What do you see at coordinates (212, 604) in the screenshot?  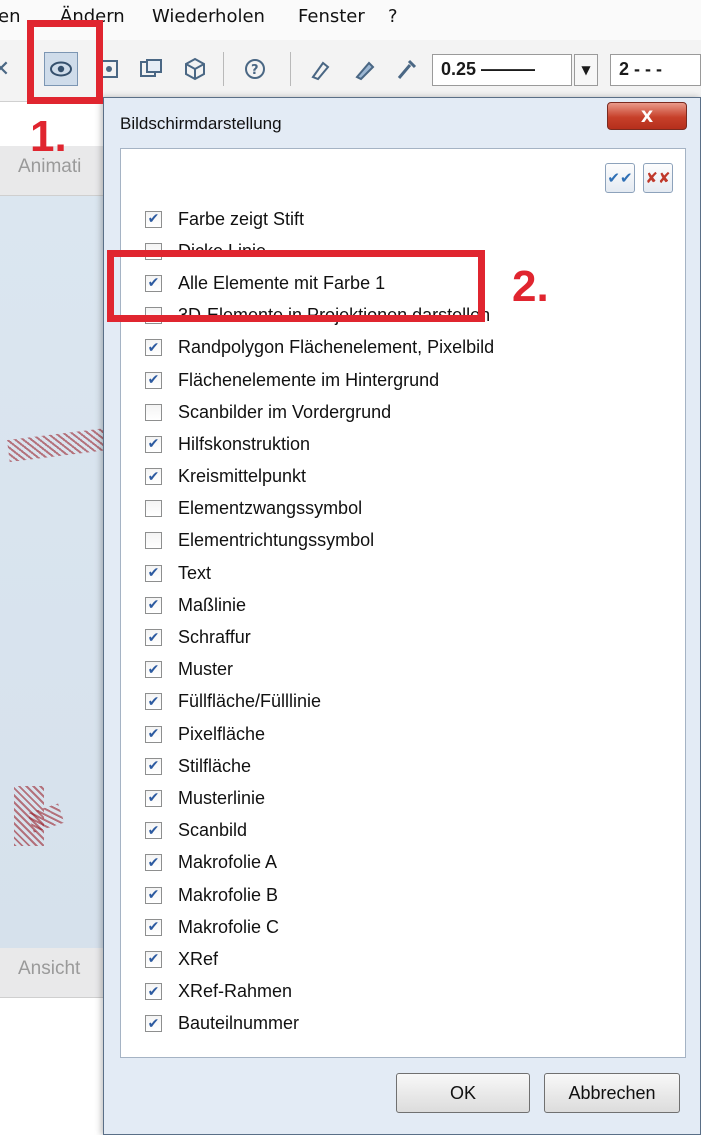 I see `option-label: Maßlinie` at bounding box center [212, 604].